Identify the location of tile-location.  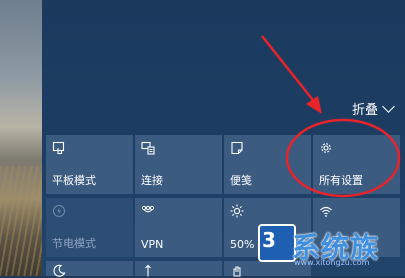
(178, 269).